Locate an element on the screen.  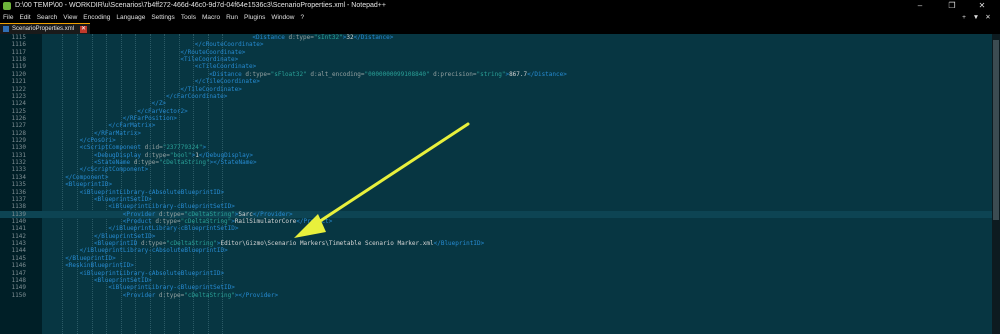
arrow-shaft is located at coordinates (388, 176).